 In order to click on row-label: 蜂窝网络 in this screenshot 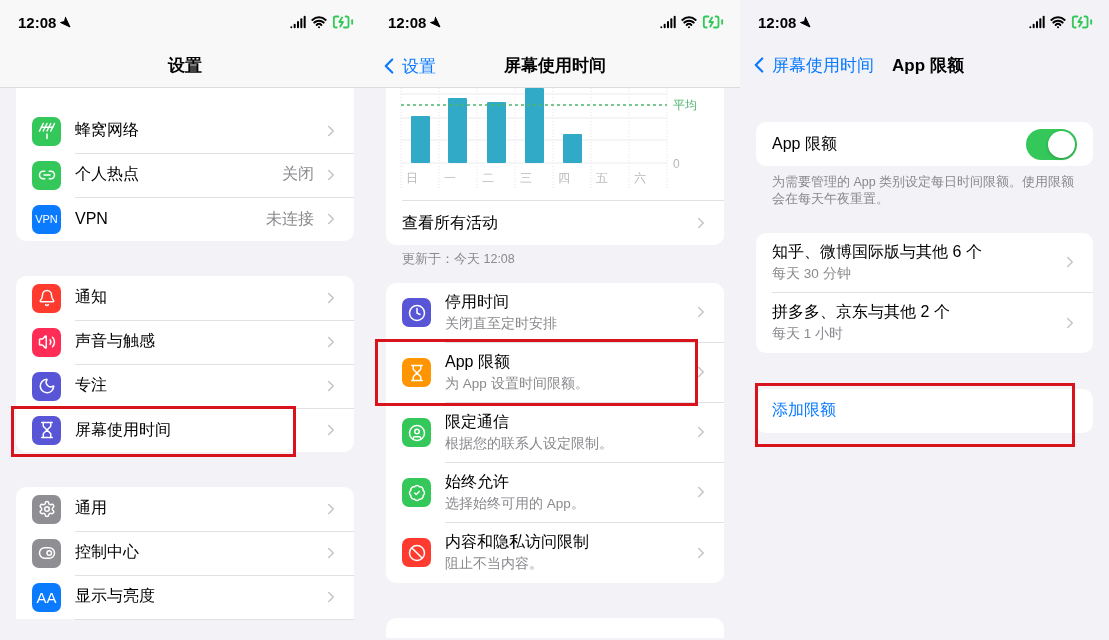, I will do `click(107, 130)`.